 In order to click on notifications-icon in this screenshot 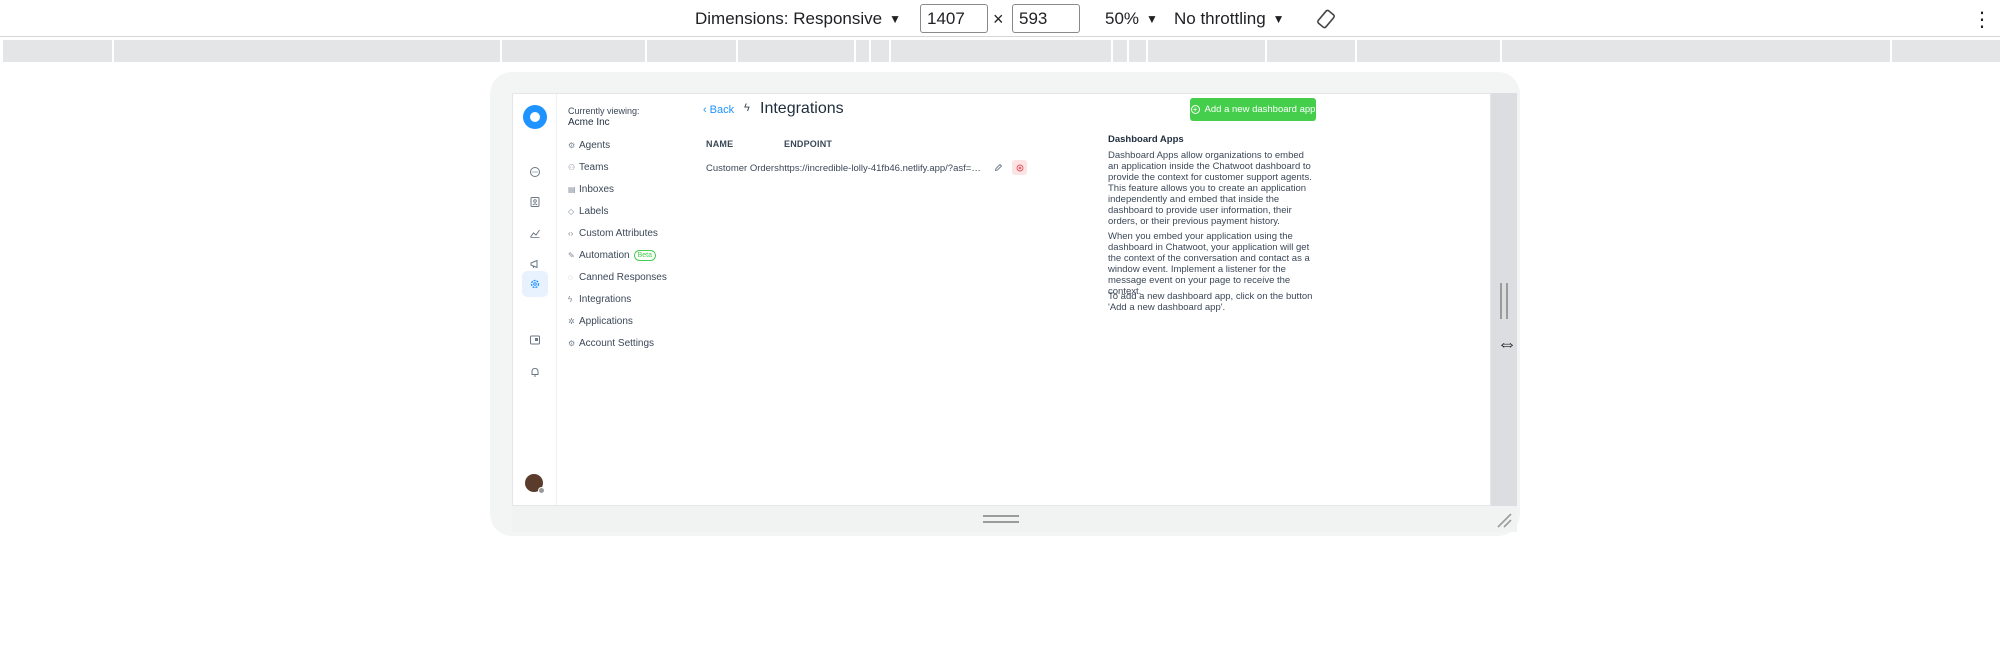, I will do `click(535, 372)`.